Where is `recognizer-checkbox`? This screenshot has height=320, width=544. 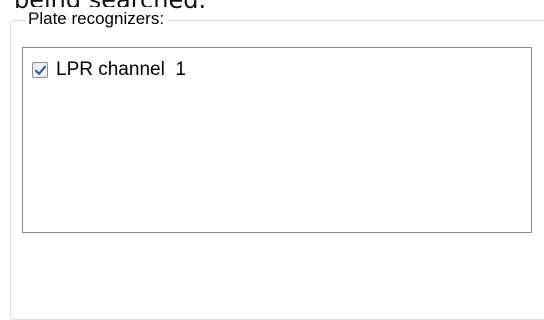 recognizer-checkbox is located at coordinates (40, 70).